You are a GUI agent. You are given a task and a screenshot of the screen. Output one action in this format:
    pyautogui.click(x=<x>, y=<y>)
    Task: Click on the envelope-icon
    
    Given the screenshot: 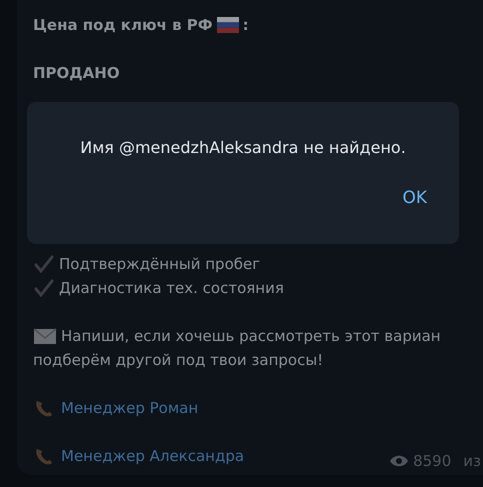 What is the action you would take?
    pyautogui.click(x=45, y=336)
    